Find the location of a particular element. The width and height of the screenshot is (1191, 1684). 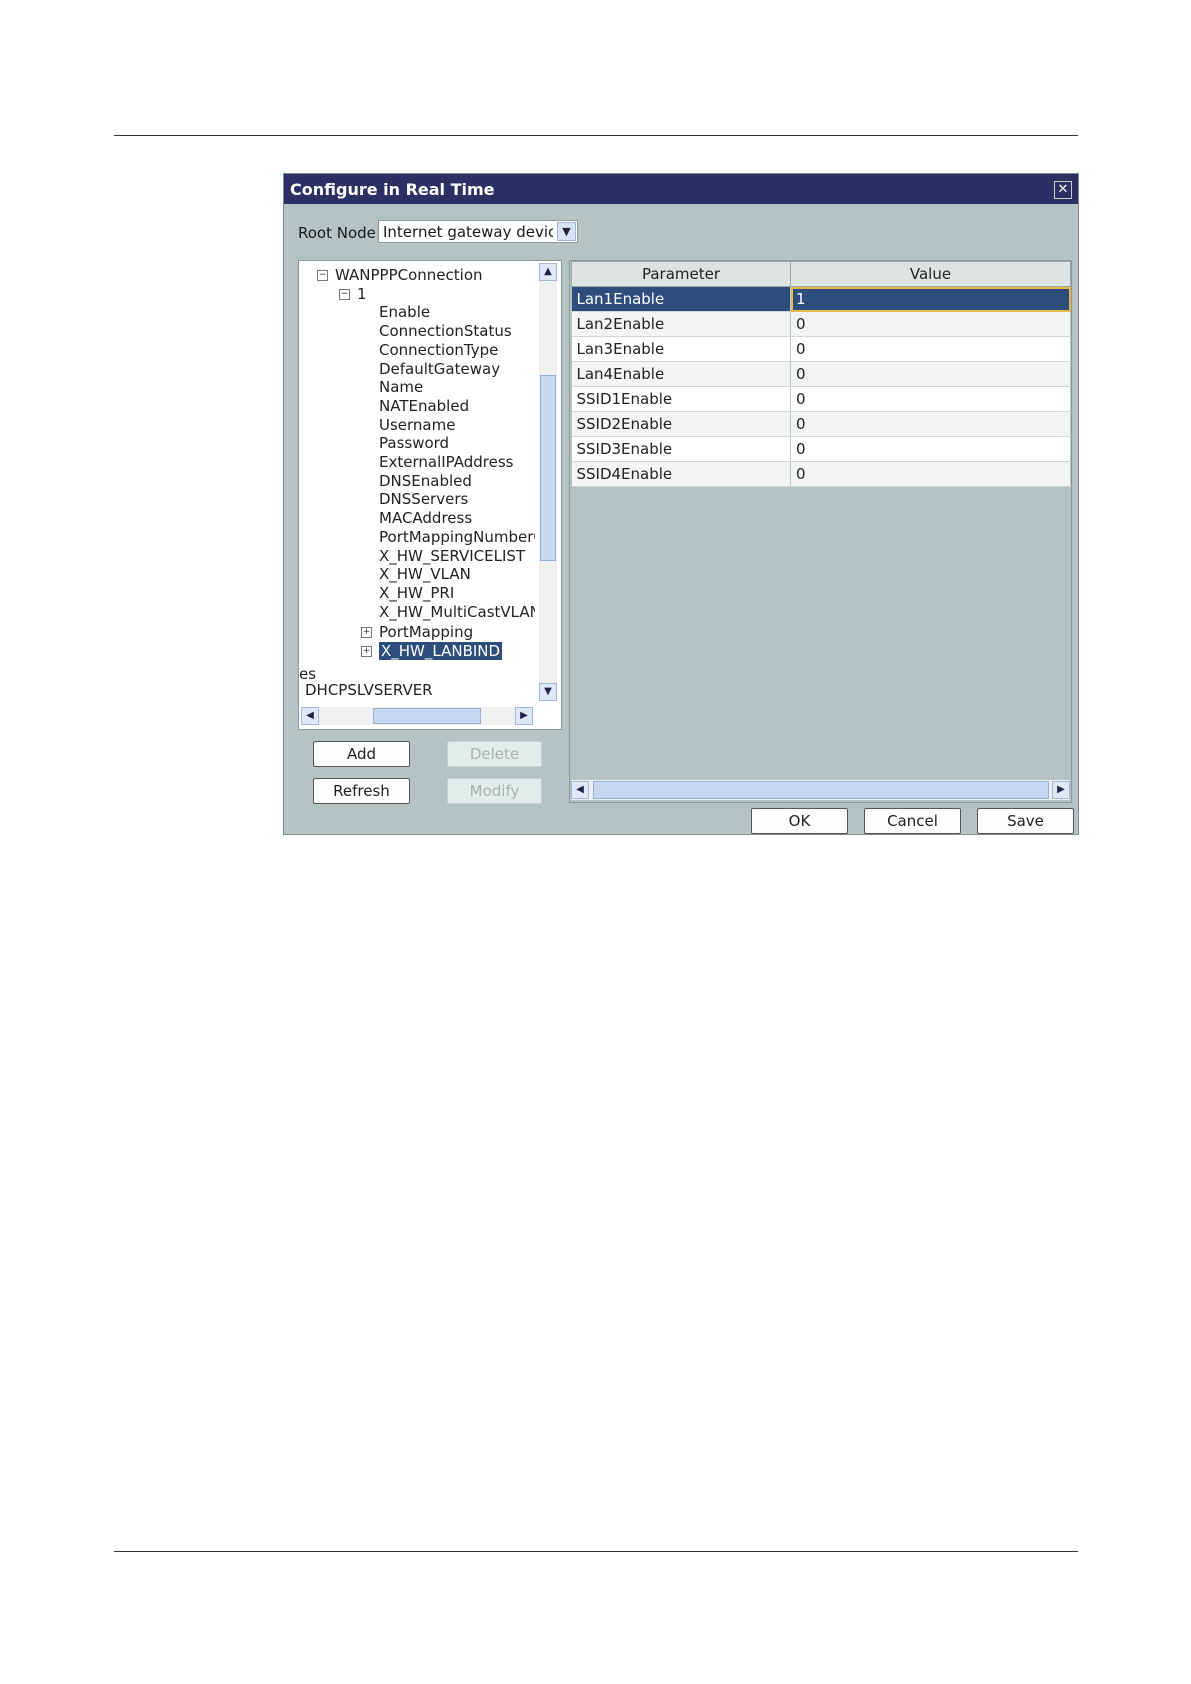

delete-button: Delete is located at coordinates (494, 754).